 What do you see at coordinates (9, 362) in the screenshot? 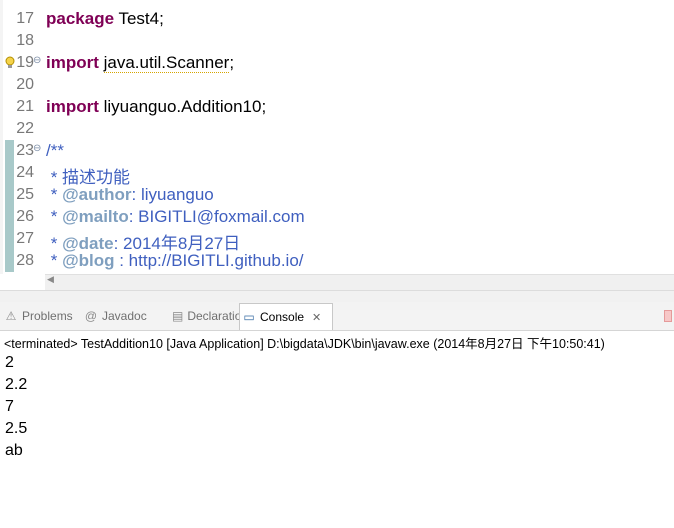
I see `console-output-line: 2` at bounding box center [9, 362].